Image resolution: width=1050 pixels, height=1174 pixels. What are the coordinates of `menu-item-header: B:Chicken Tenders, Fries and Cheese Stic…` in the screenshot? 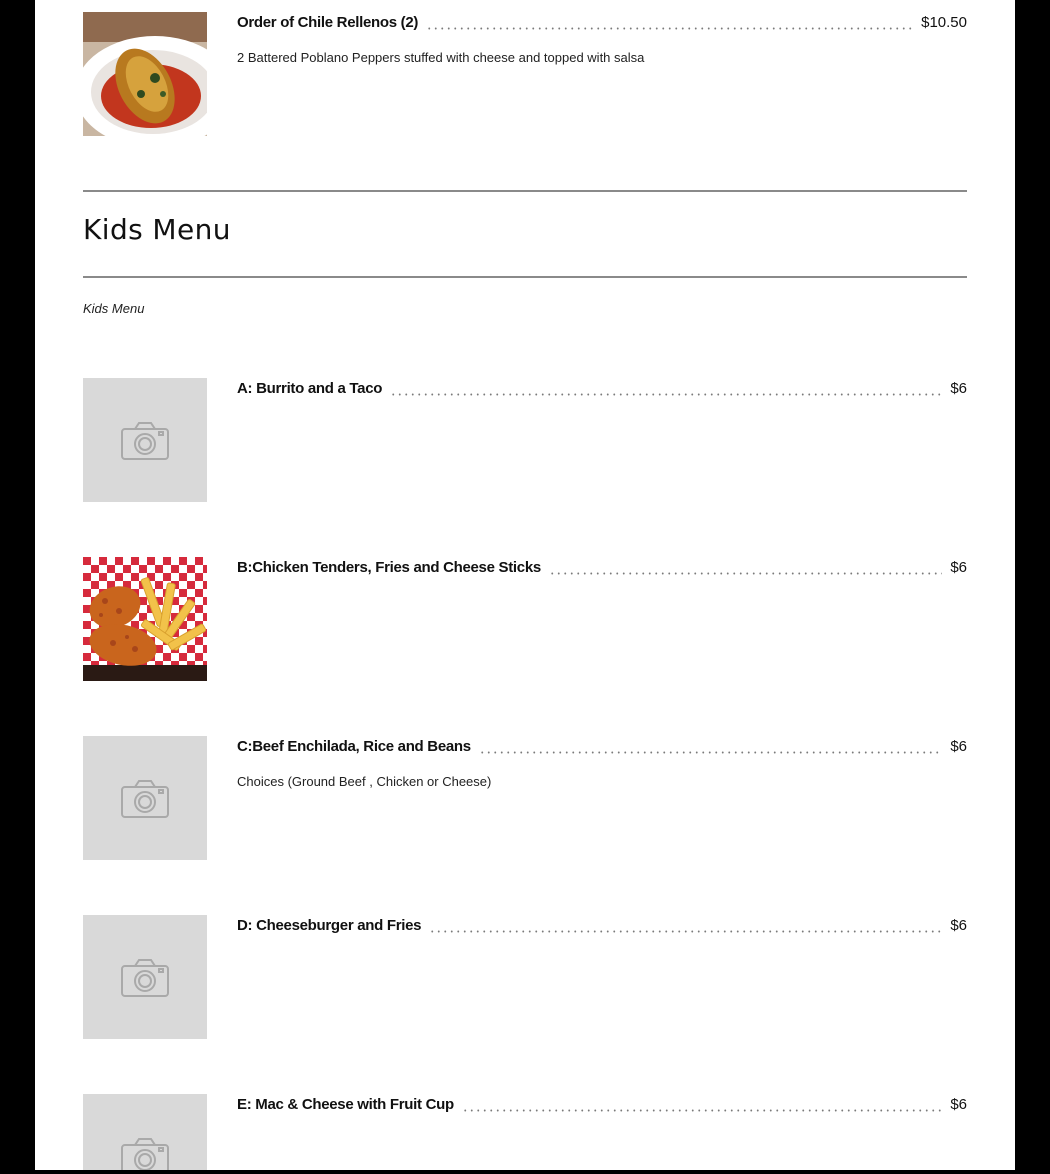 It's located at (602, 569).